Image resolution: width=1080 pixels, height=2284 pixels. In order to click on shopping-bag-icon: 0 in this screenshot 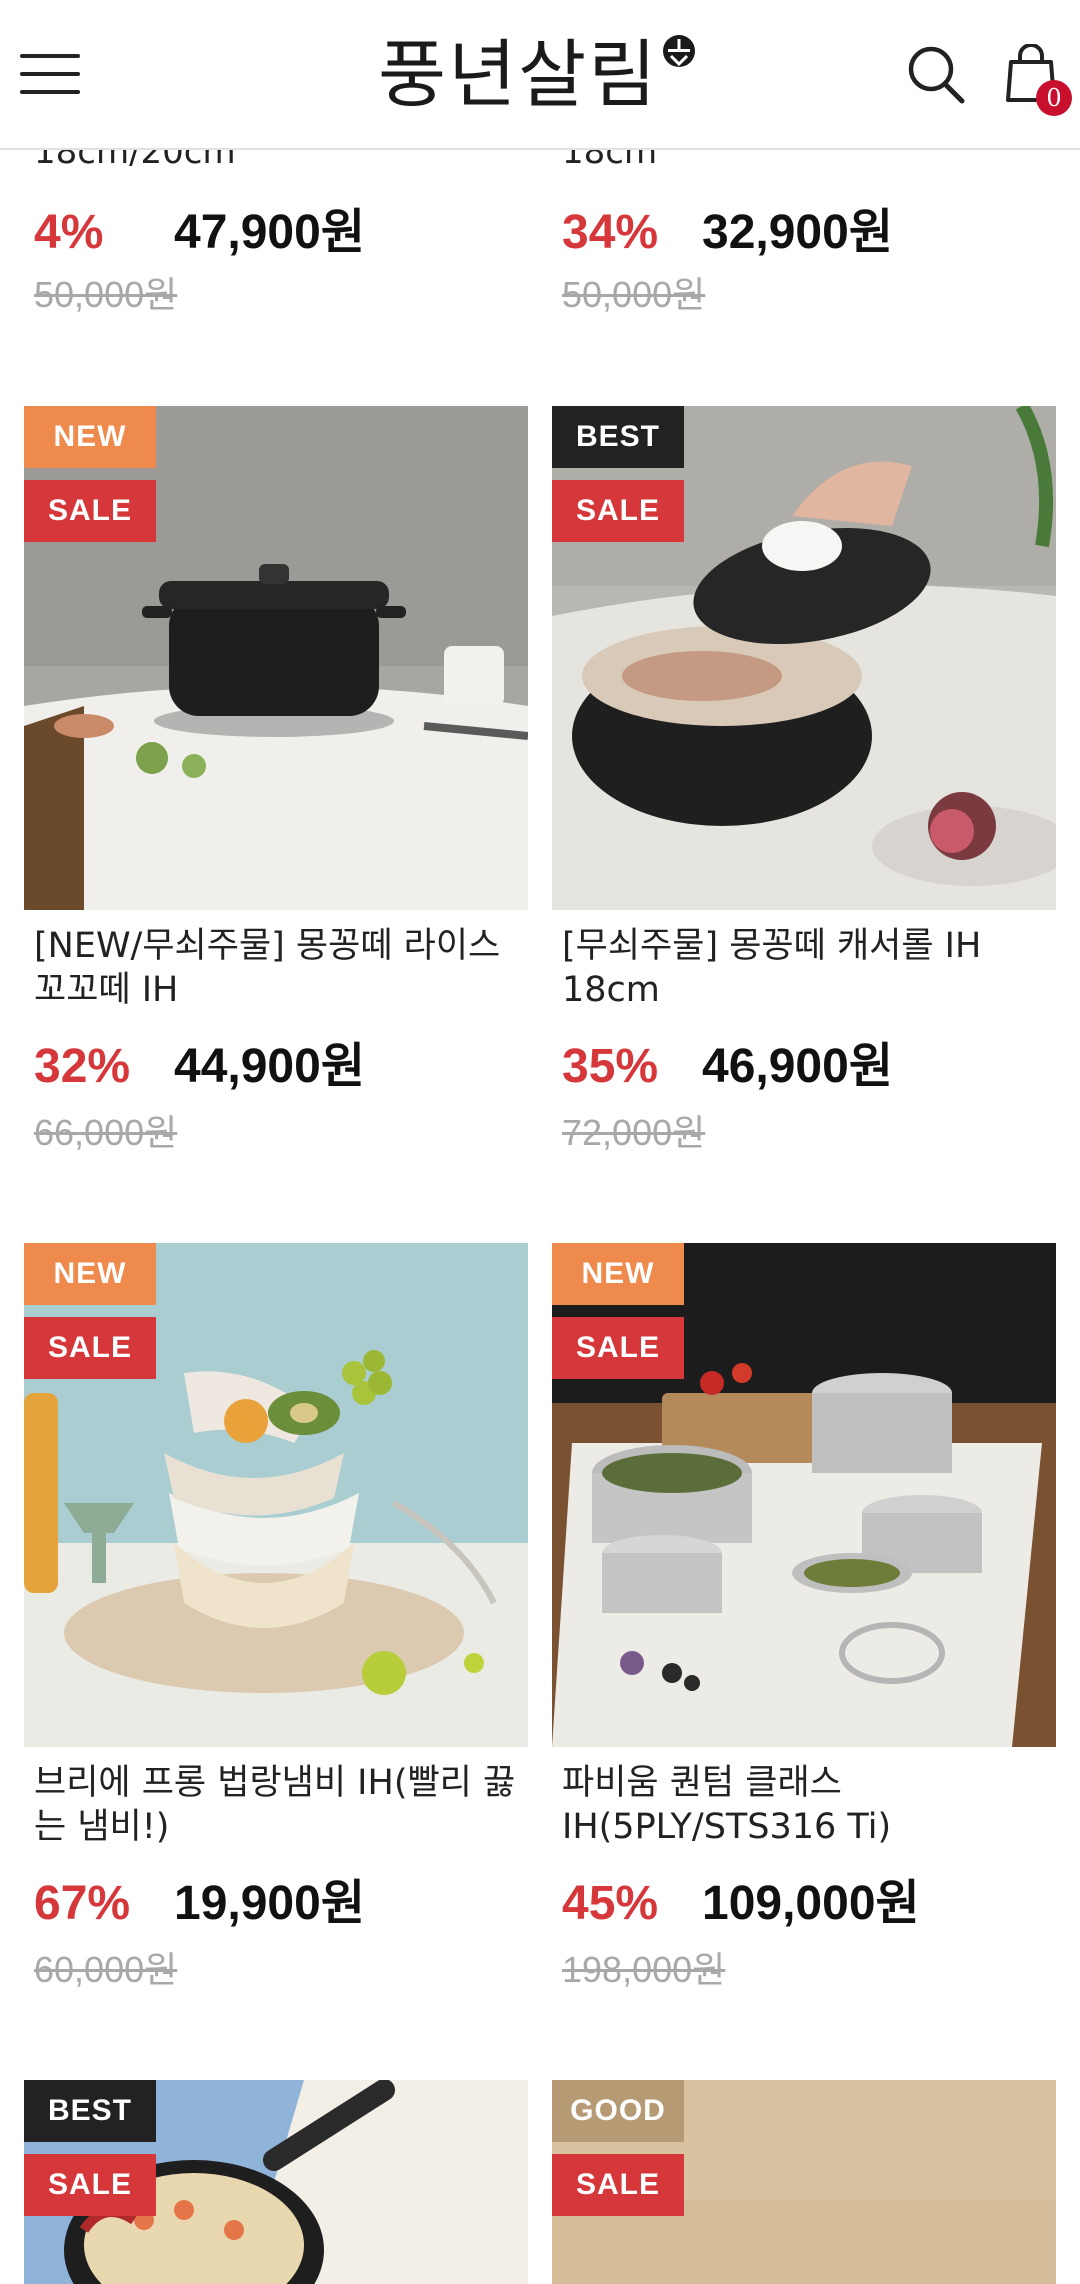, I will do `click(1039, 79)`.